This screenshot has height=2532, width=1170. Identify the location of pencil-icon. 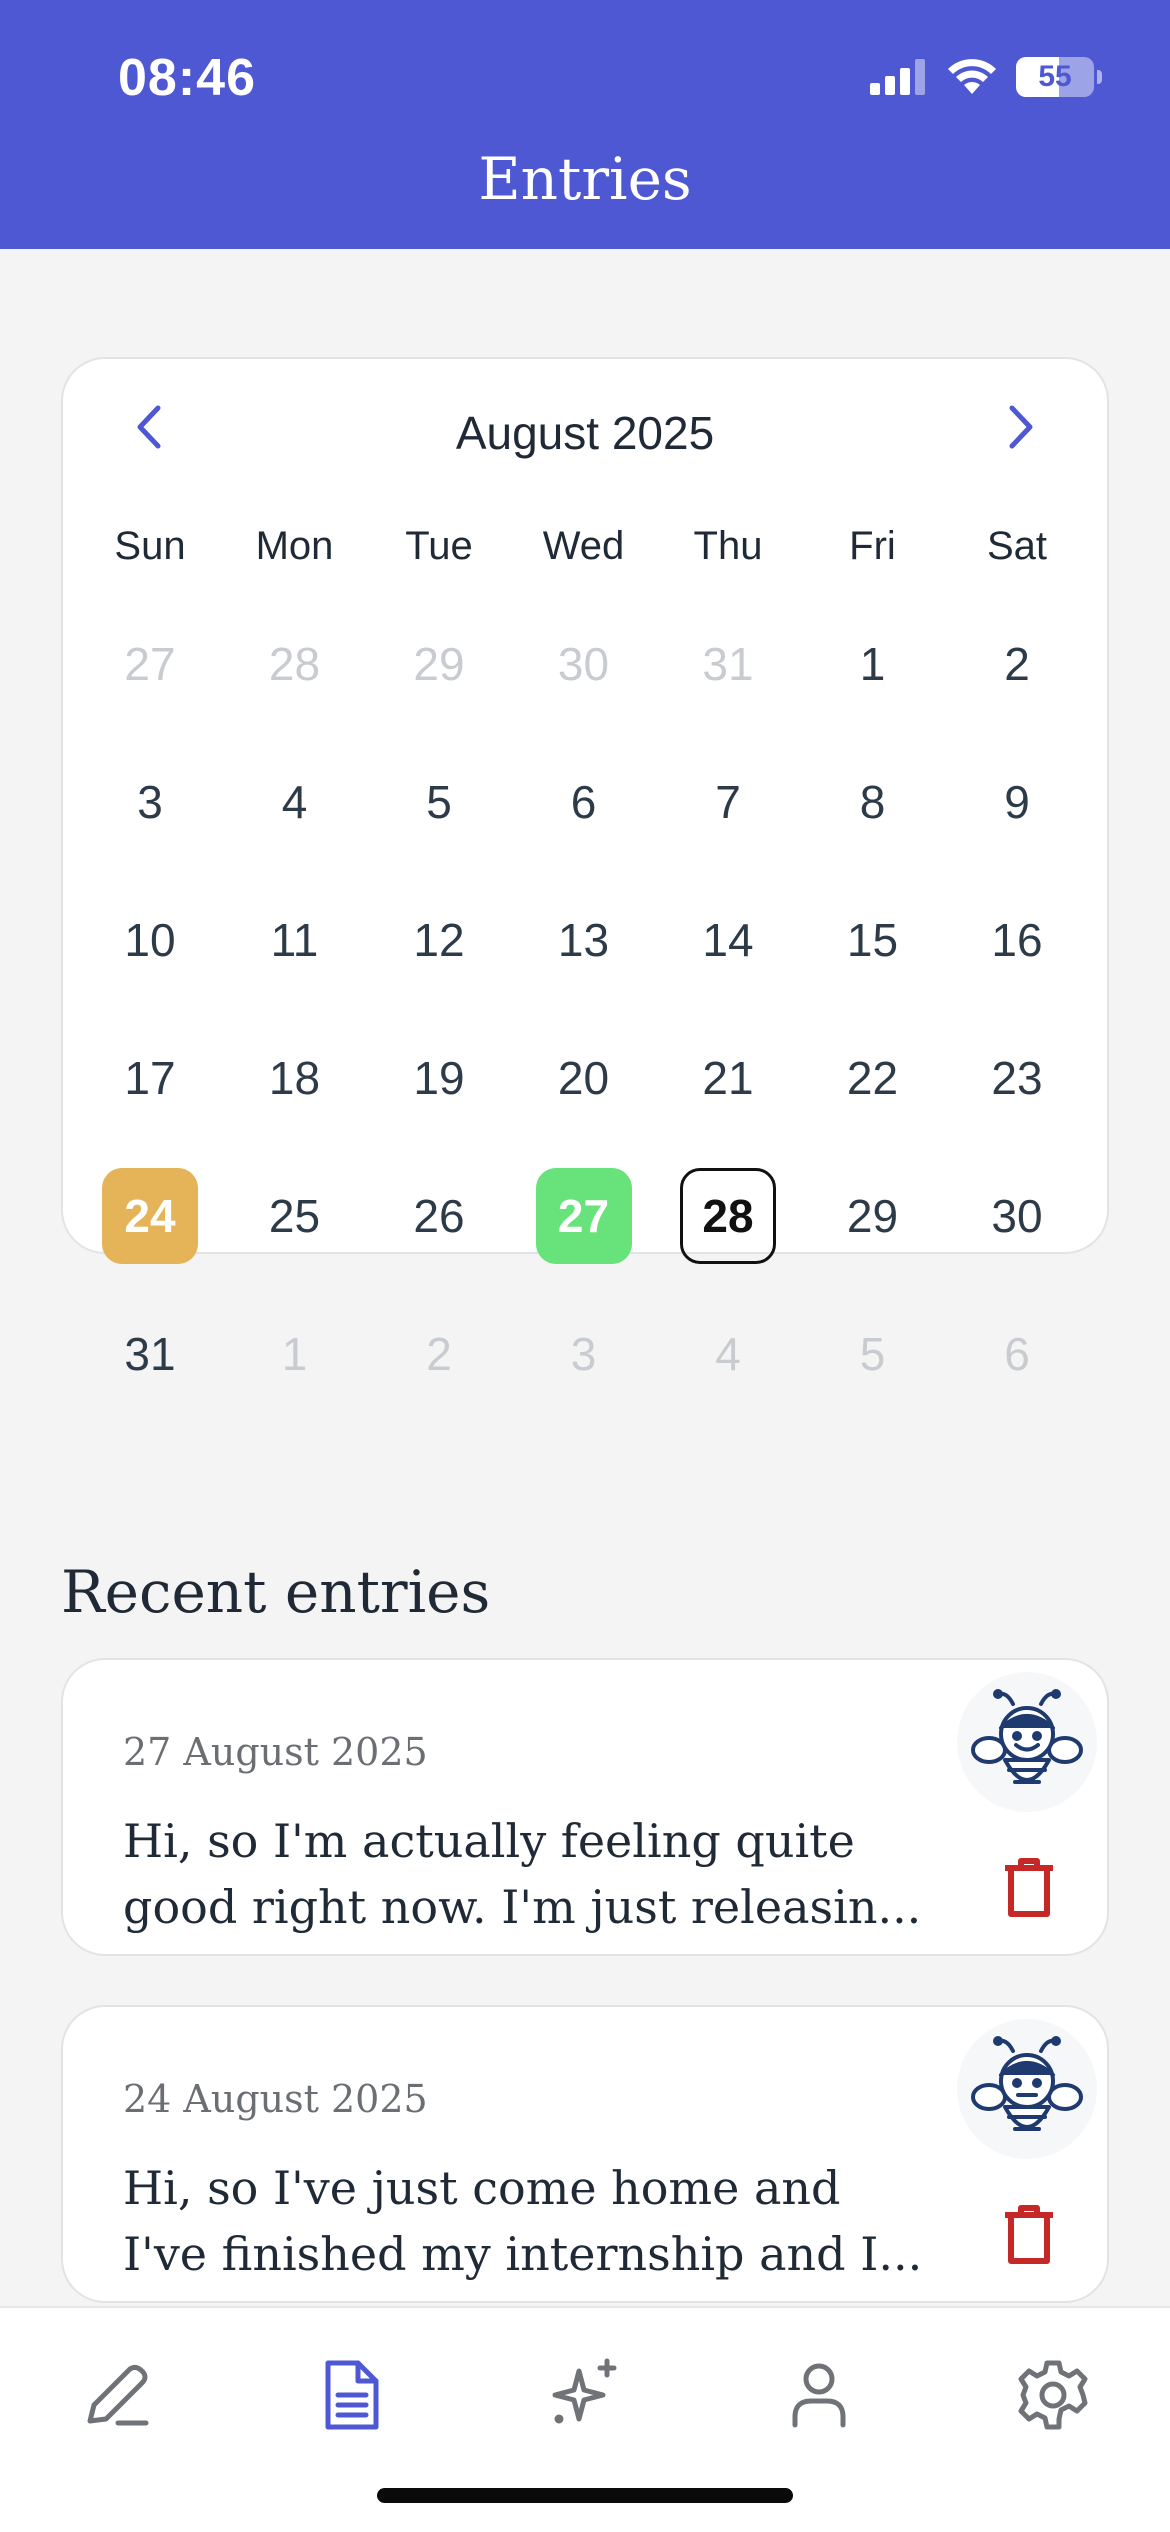
(118, 2395).